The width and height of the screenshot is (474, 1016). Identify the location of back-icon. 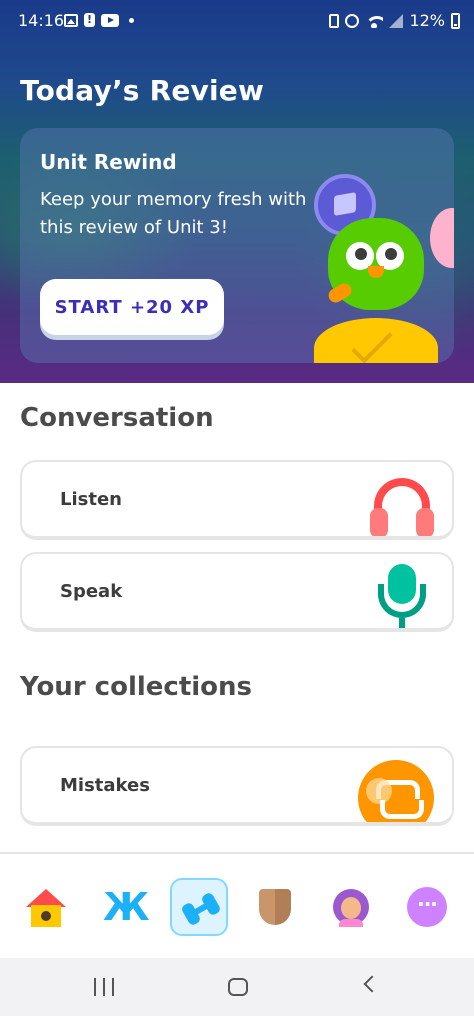
(372, 984).